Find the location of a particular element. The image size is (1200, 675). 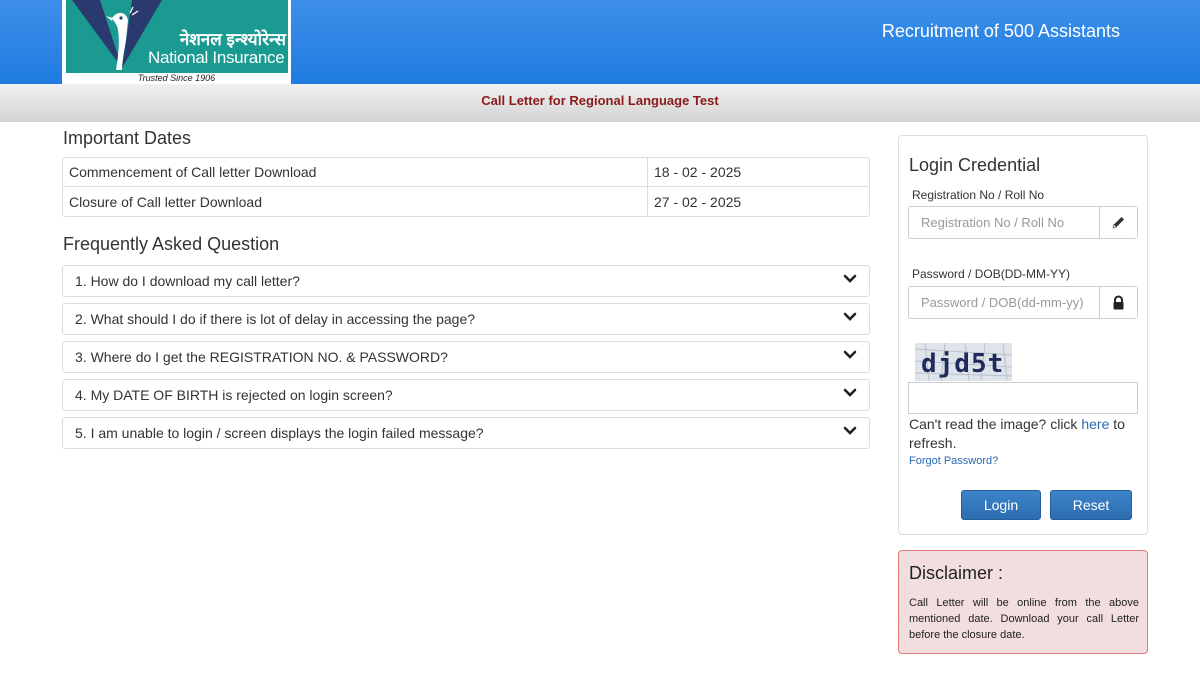

subtitle-bar: Call Letter for Regional Language Test is located at coordinates (600, 103).